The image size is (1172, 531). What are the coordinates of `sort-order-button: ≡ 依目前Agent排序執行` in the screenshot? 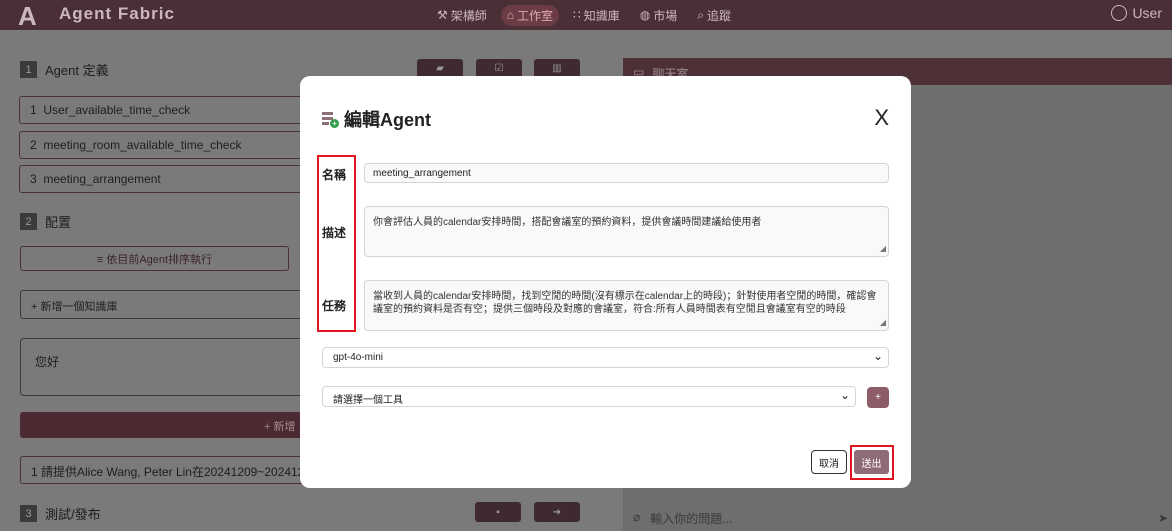 It's located at (154, 258).